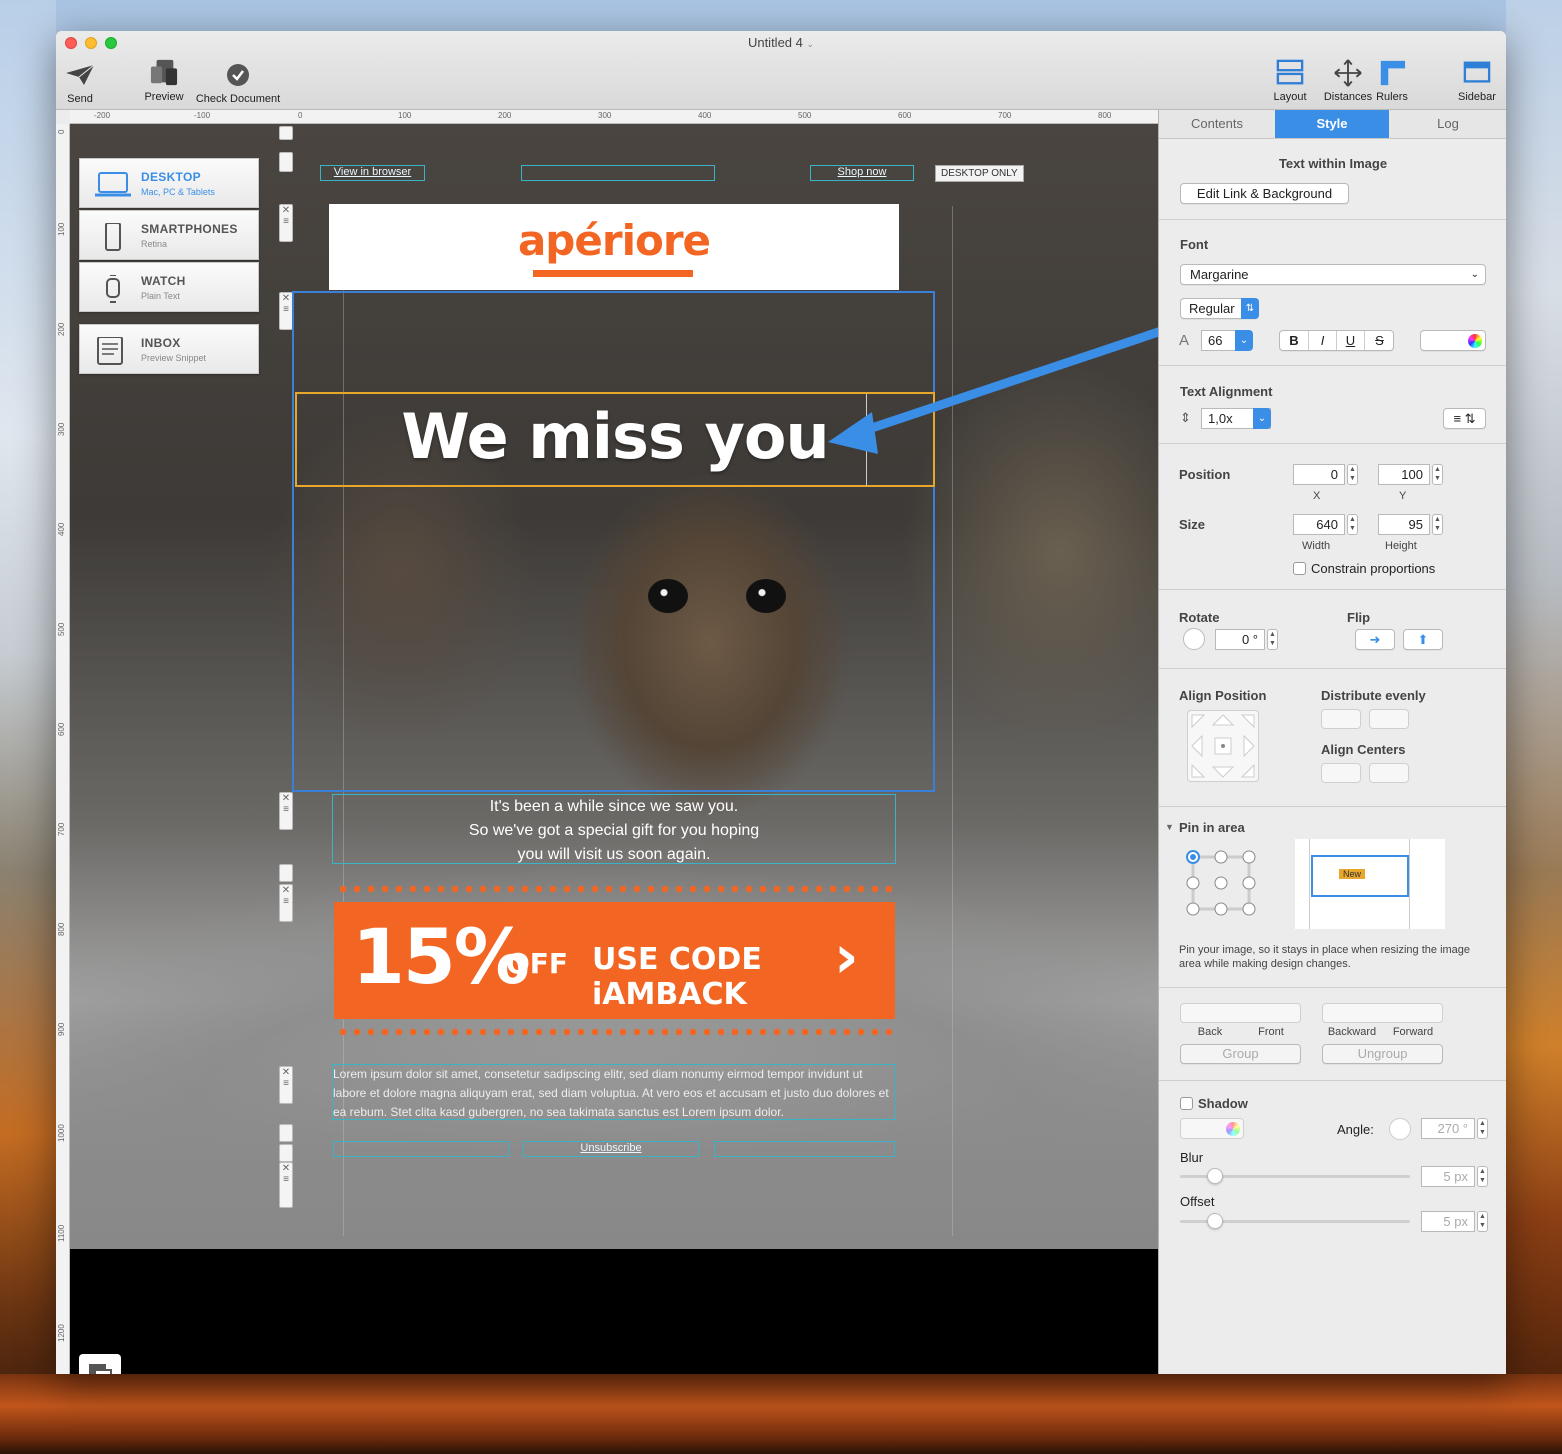 The image size is (1562, 1454). Describe the element at coordinates (1482, 1176) in the screenshot. I see `blur-stepper: ▲ ▼` at that location.